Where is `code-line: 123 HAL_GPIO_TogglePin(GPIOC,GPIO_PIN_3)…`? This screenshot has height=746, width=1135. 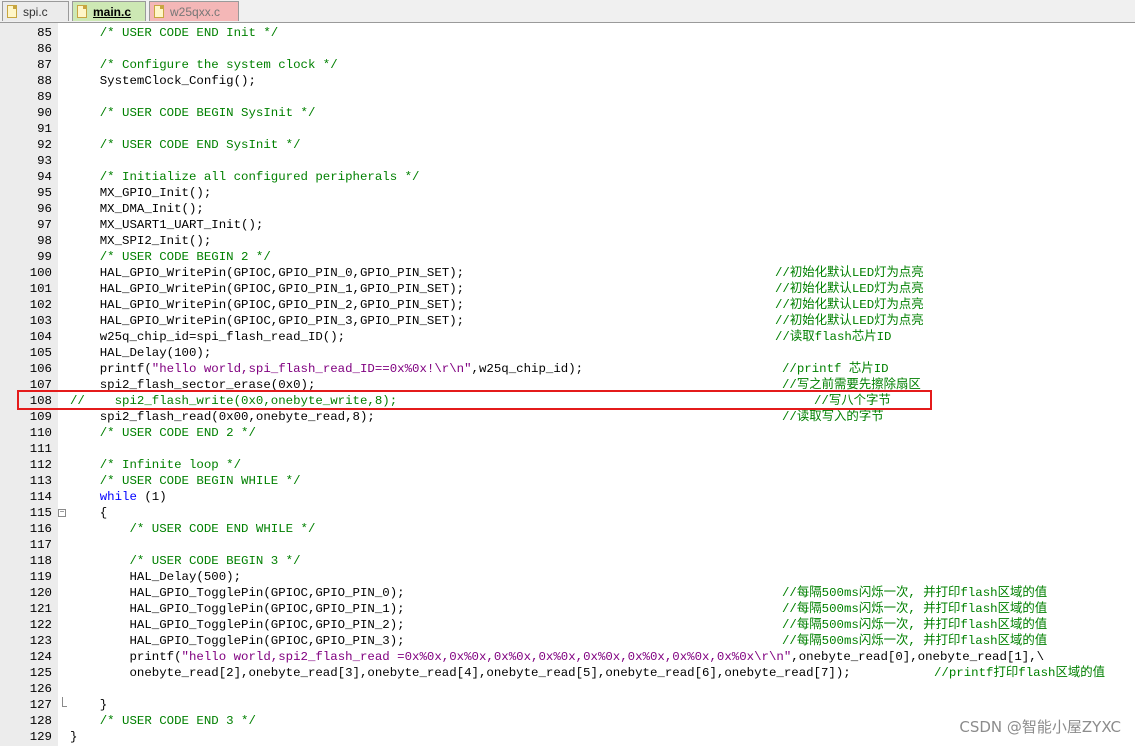 code-line: 123 HAL_GPIO_TogglePin(GPIOC,GPIO_PIN_3)… is located at coordinates (567, 641).